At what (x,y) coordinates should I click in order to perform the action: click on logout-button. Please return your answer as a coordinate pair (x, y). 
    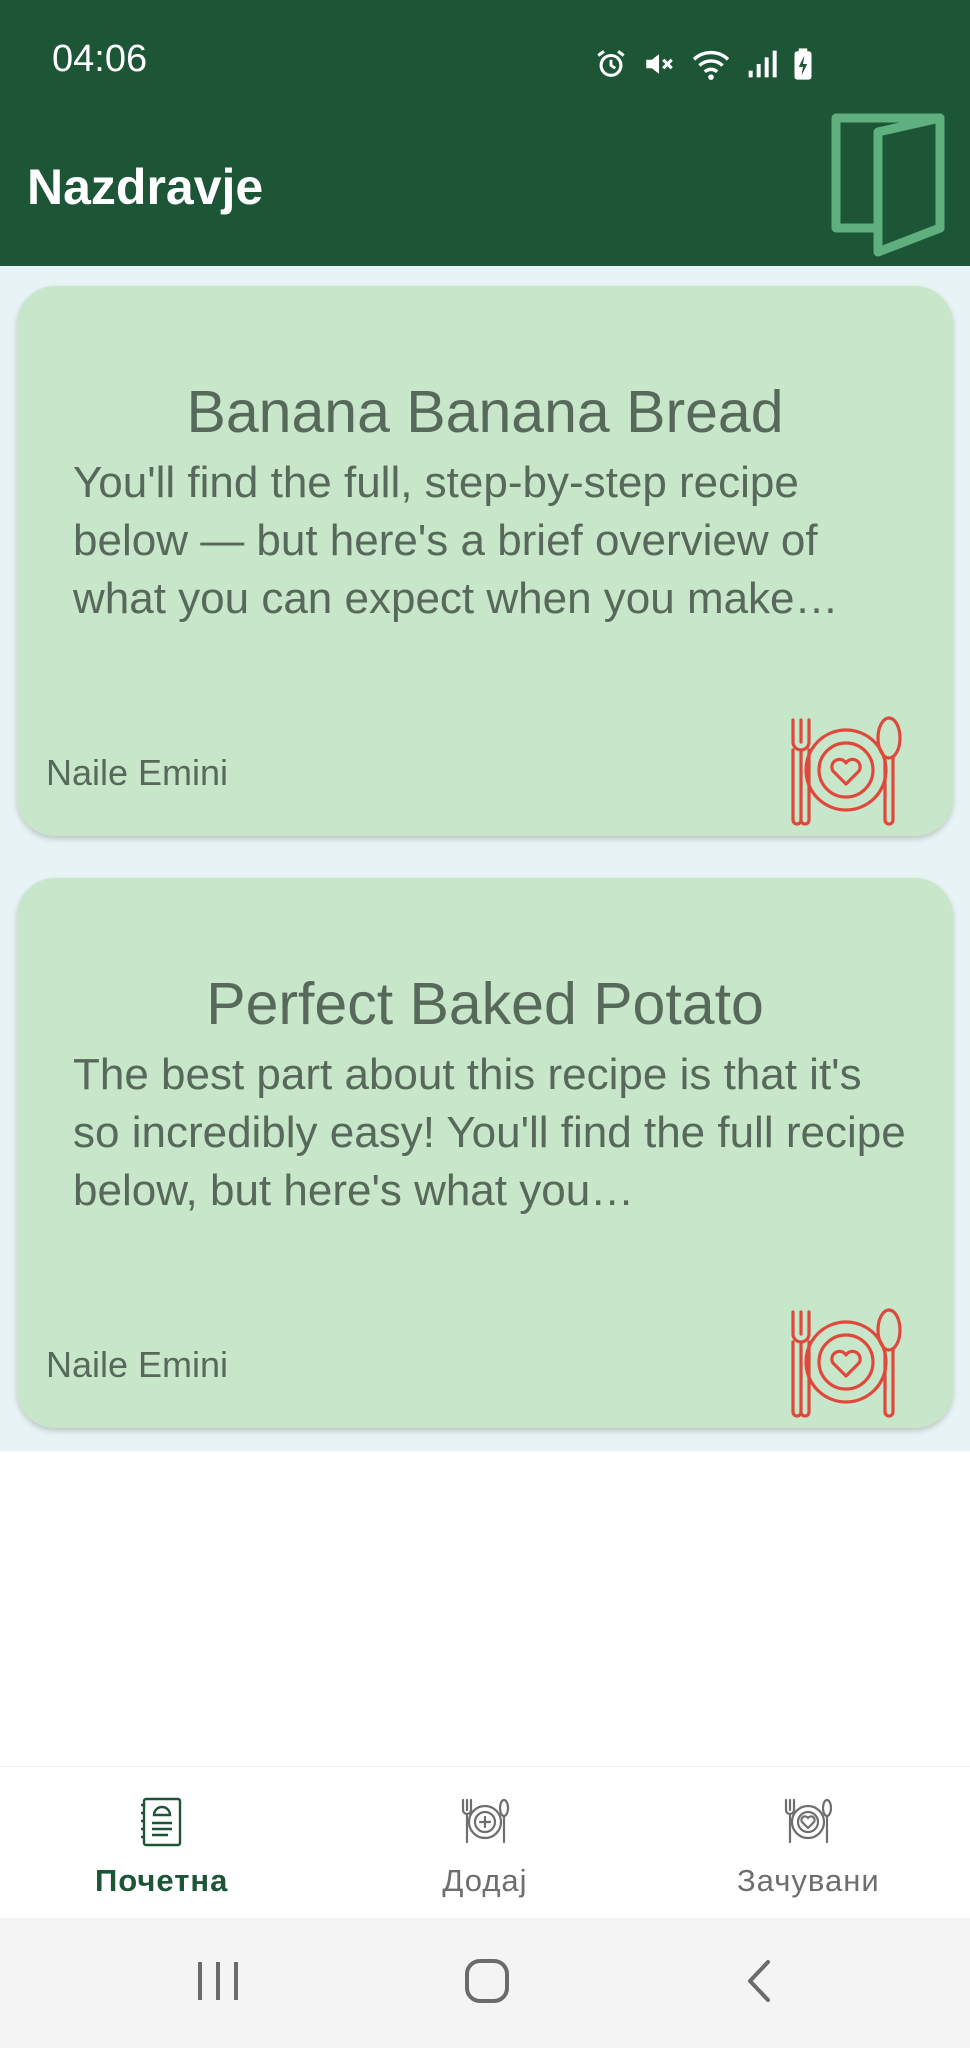
    Looking at the image, I should click on (889, 184).